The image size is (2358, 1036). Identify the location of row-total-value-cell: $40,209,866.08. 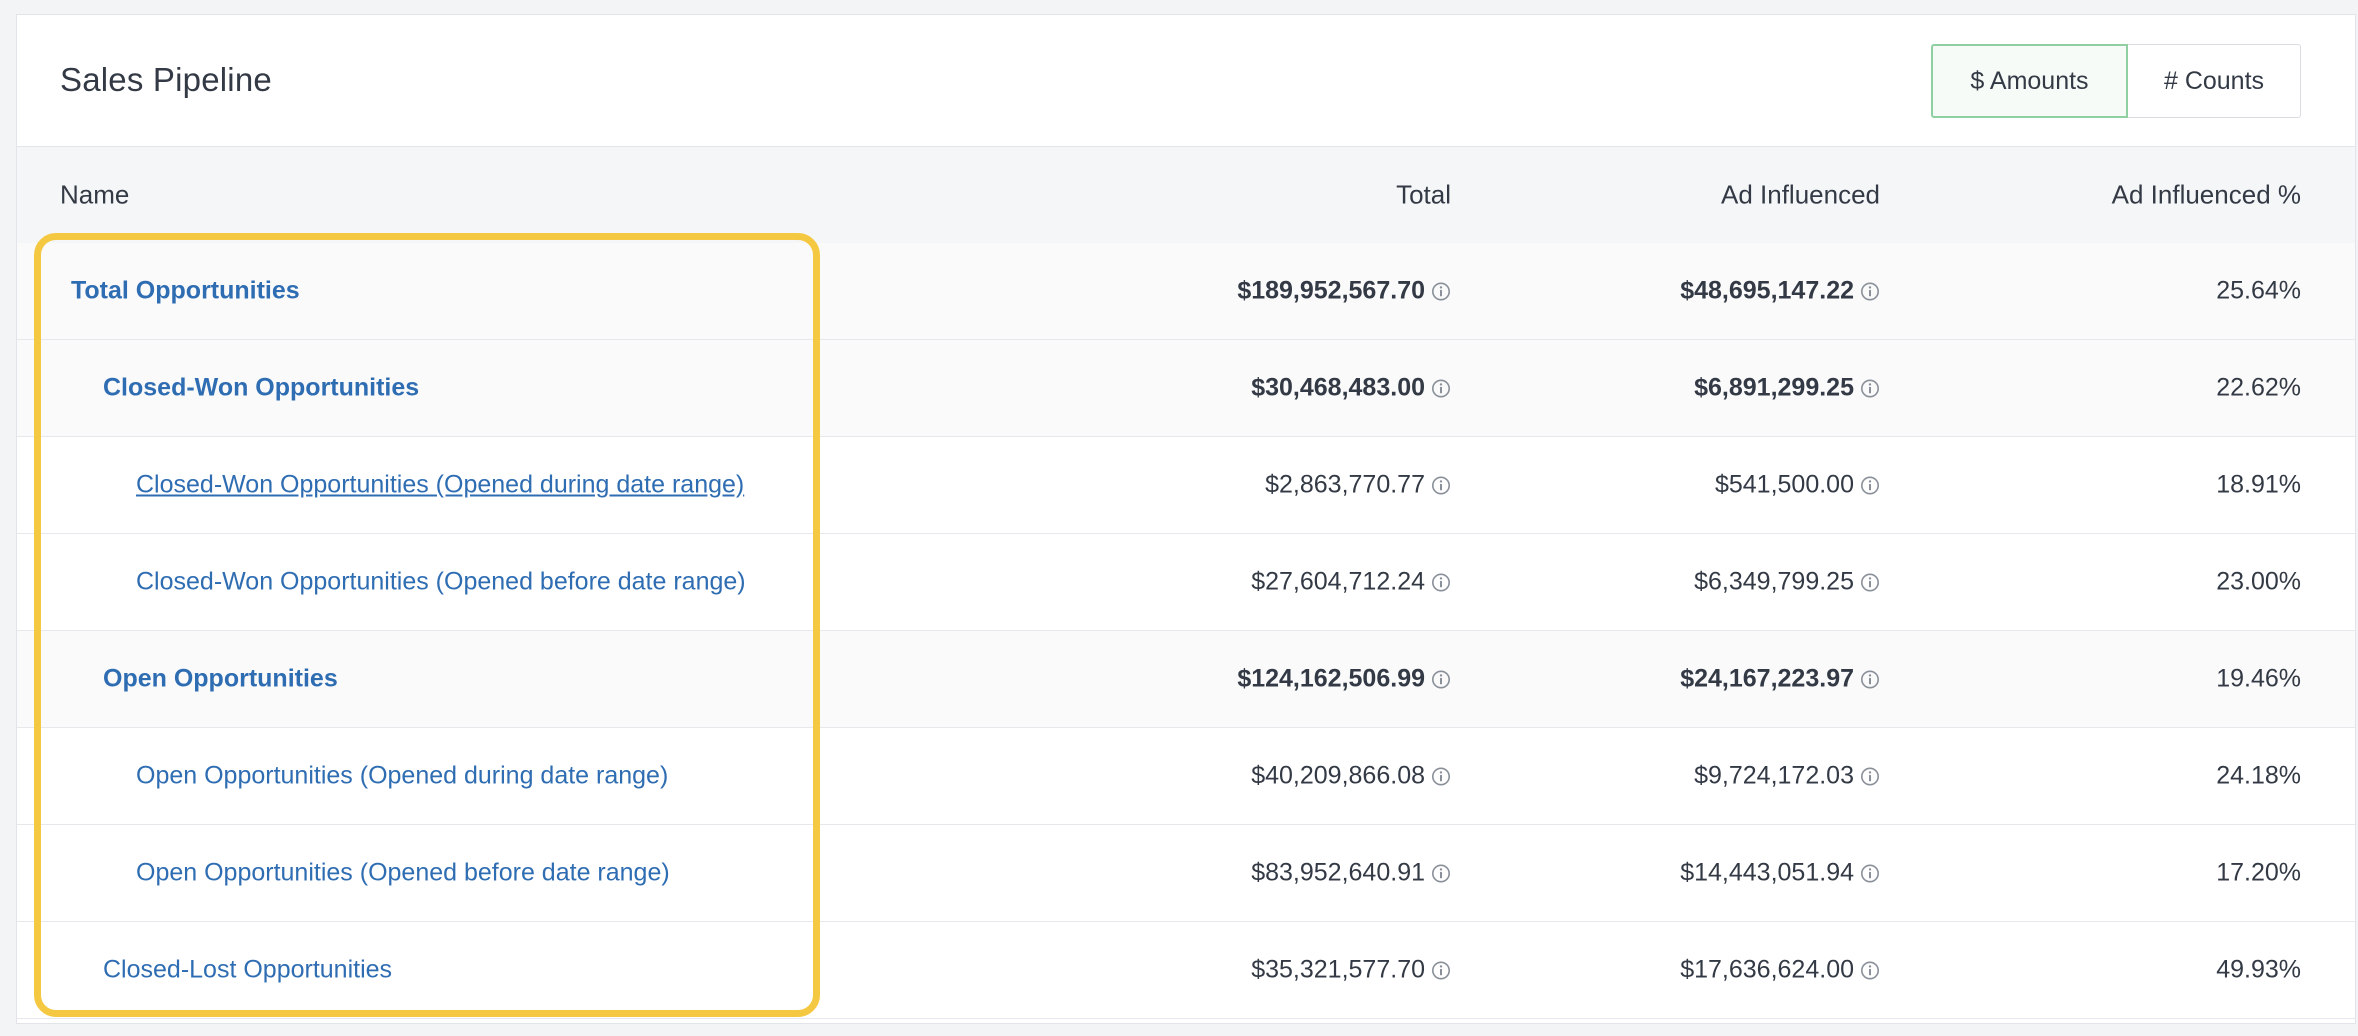
(1351, 776).